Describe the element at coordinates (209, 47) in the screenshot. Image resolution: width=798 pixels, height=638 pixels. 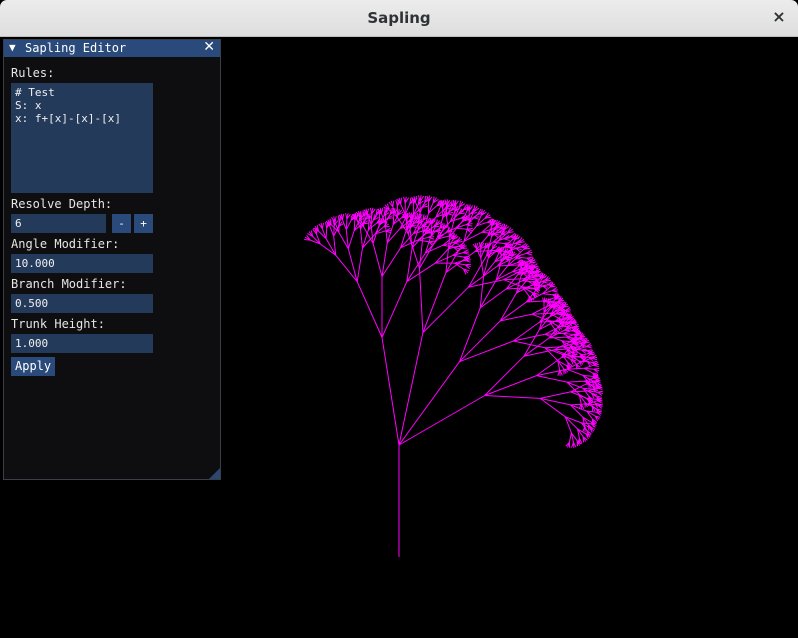
I see `editor-close-icon: ✕` at that location.